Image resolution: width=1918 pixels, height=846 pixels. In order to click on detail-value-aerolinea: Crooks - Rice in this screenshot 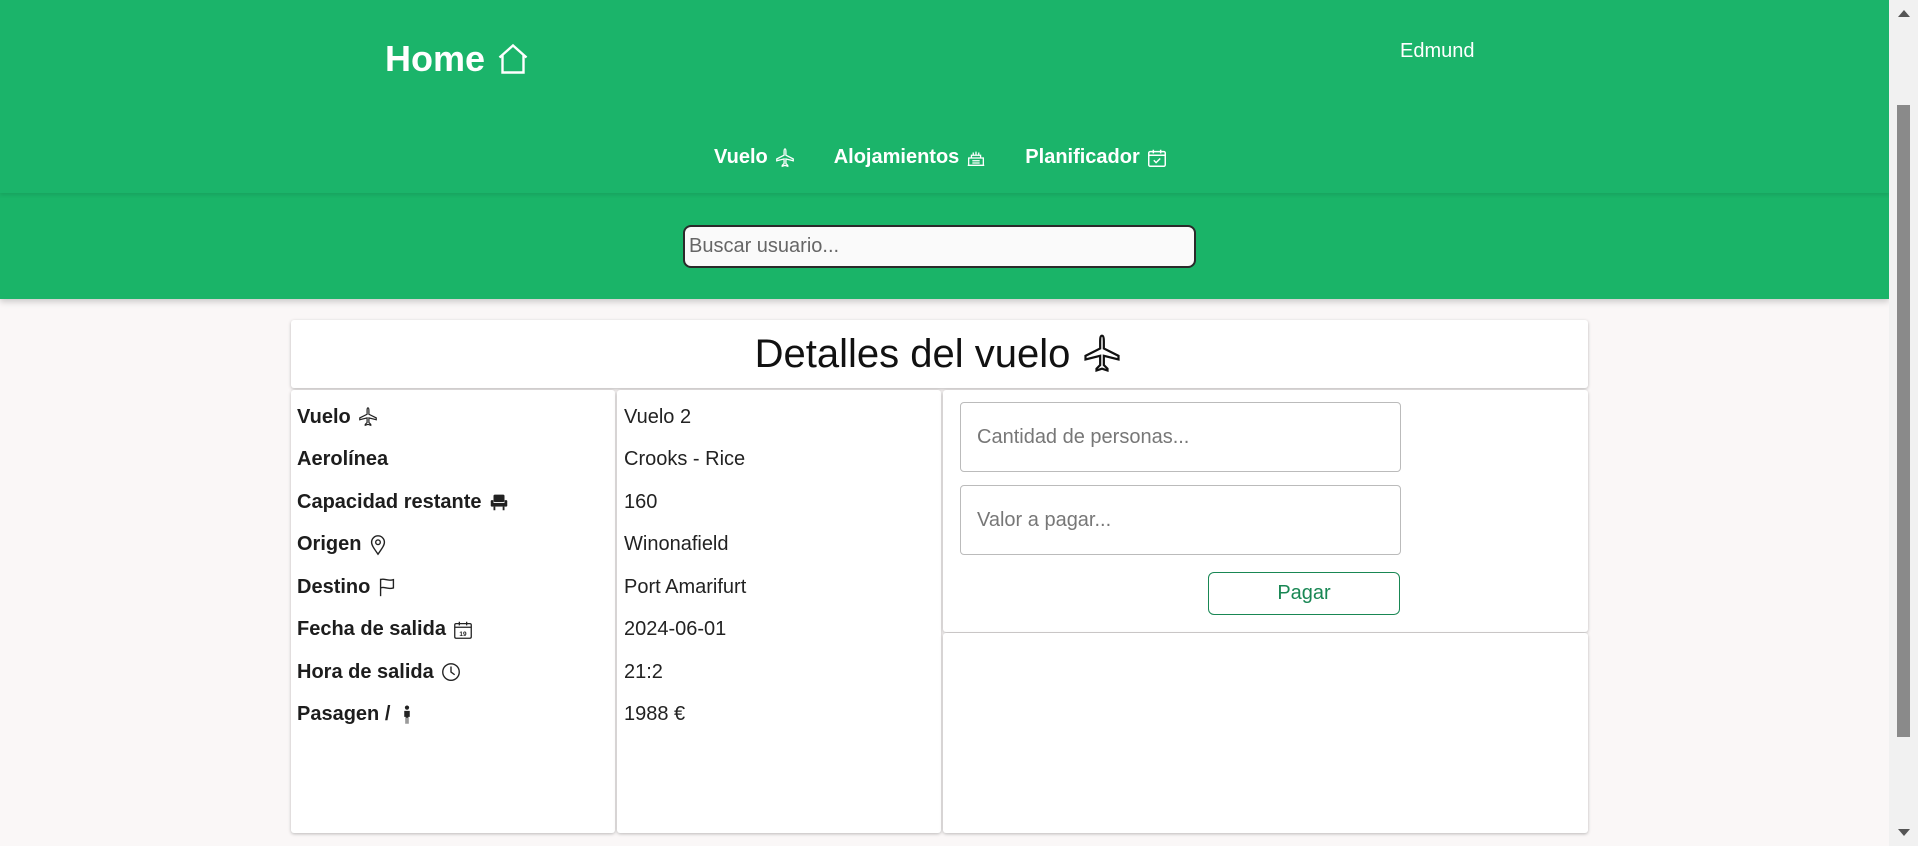, I will do `click(685, 459)`.